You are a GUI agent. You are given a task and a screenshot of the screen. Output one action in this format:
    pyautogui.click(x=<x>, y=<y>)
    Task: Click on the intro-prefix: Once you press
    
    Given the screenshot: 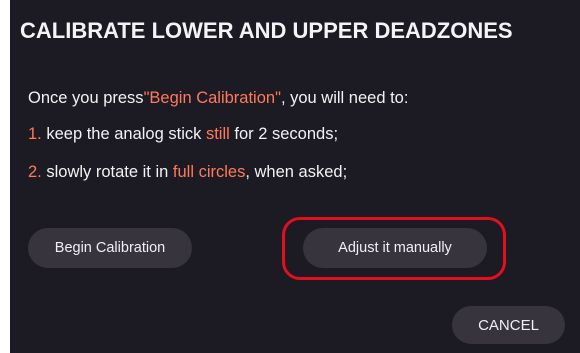 What is the action you would take?
    pyautogui.click(x=86, y=98)
    